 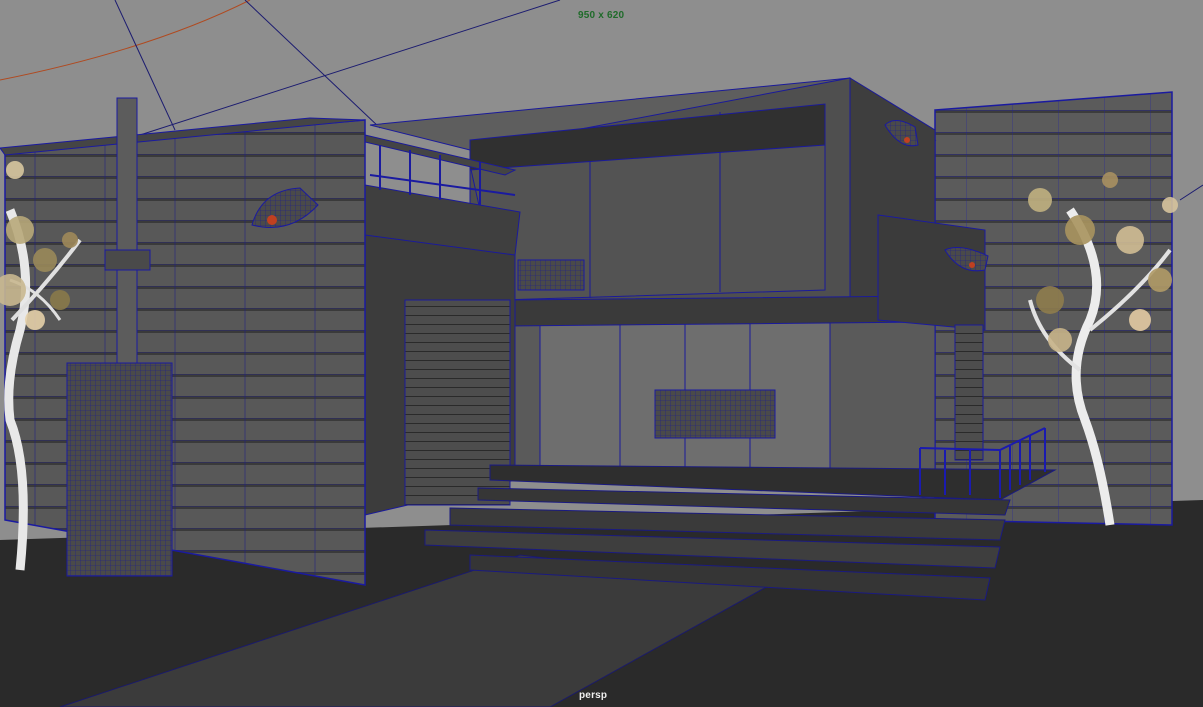 I want to click on side-slats, so click(x=969, y=392).